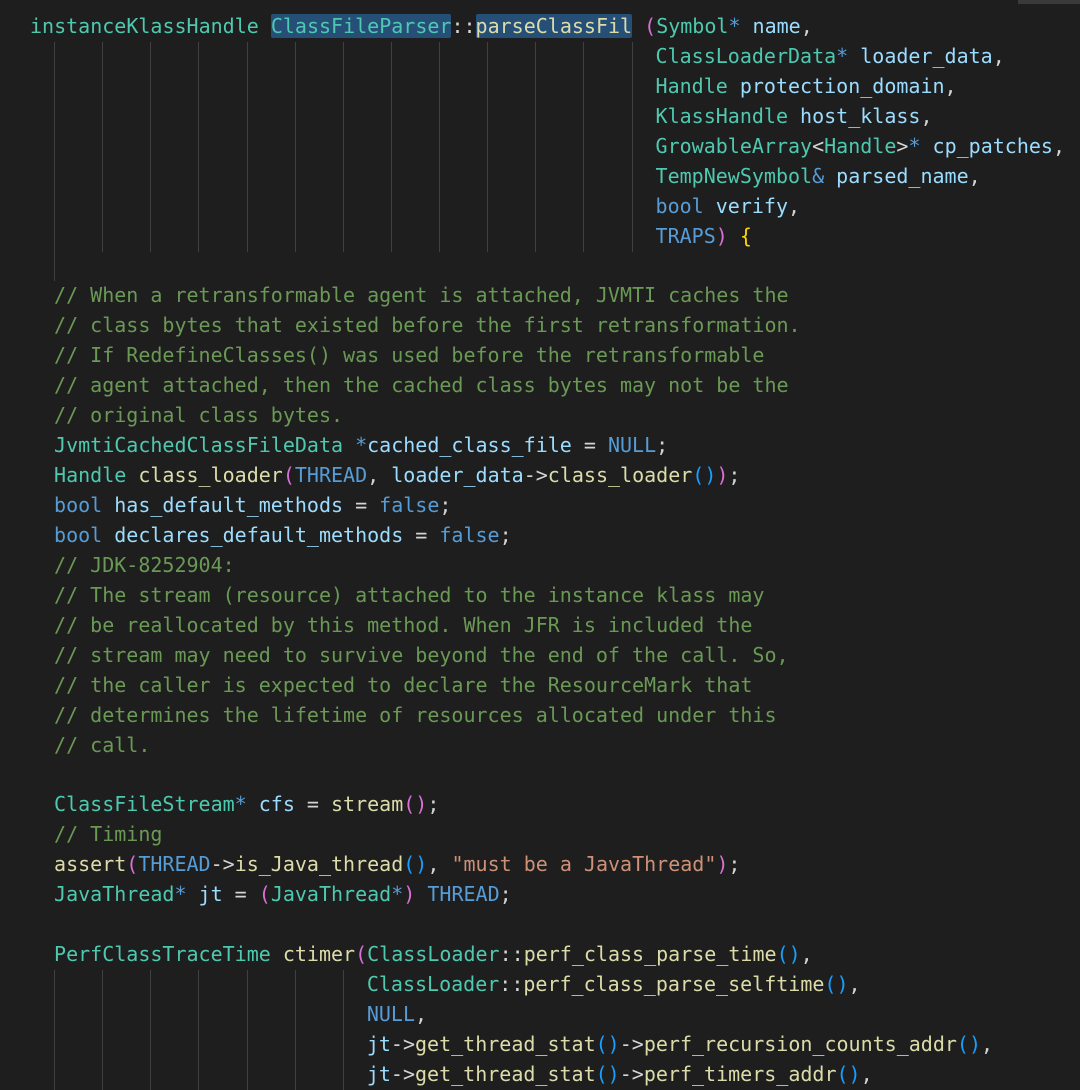  What do you see at coordinates (540, 1014) in the screenshot?
I see `code-line: NULL,` at bounding box center [540, 1014].